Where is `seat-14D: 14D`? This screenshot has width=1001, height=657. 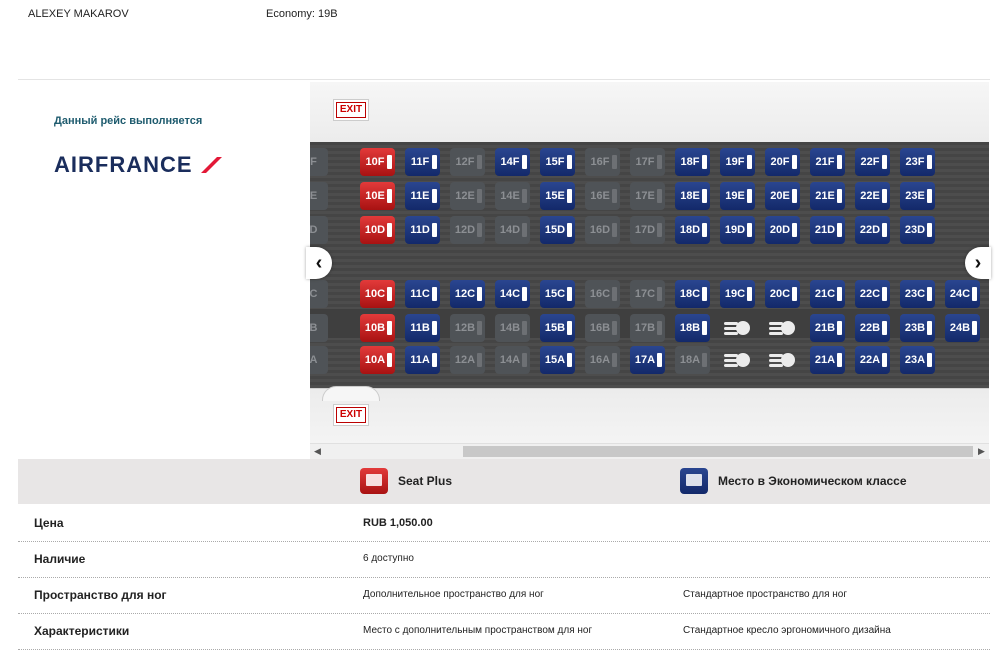 seat-14D: 14D is located at coordinates (512, 230).